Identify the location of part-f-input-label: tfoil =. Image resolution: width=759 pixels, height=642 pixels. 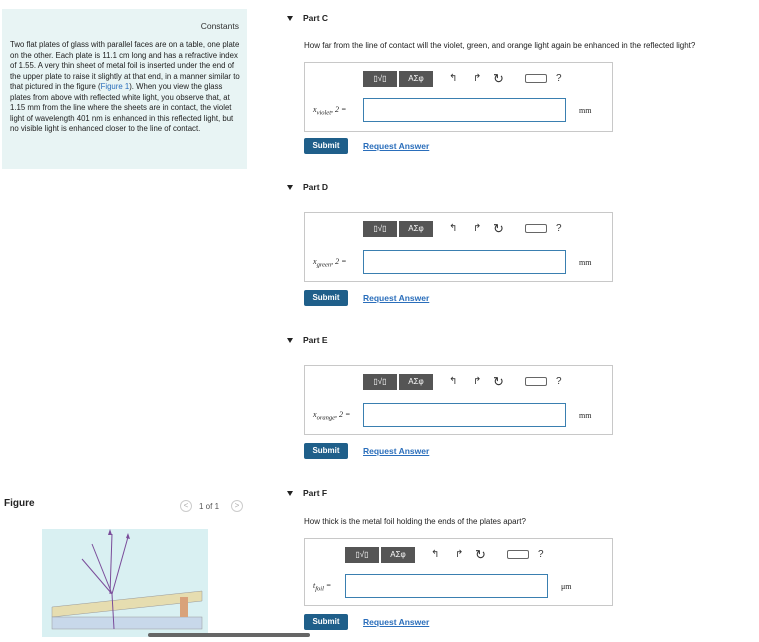
(322, 587).